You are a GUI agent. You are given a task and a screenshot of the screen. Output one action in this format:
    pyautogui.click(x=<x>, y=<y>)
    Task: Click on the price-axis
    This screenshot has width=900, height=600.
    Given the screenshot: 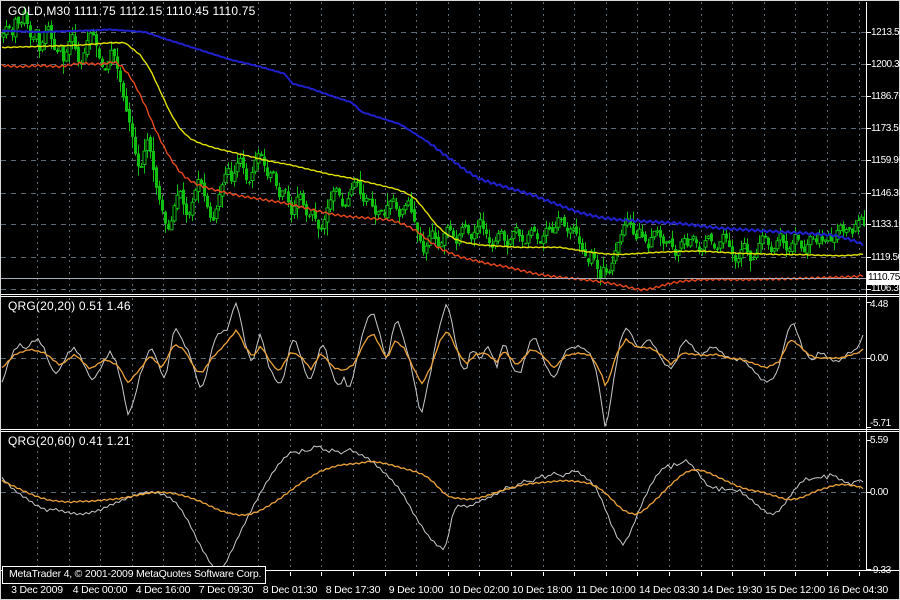 What is the action you would take?
    pyautogui.click(x=883, y=287)
    